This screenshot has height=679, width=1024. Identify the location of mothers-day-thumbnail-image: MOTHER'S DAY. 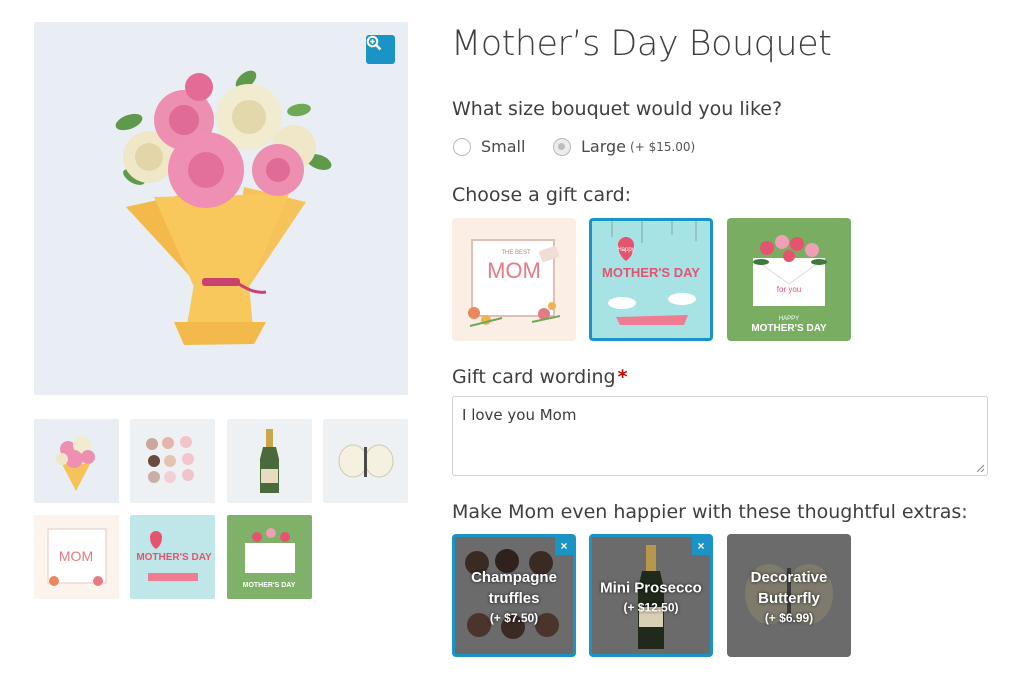
(174, 556).